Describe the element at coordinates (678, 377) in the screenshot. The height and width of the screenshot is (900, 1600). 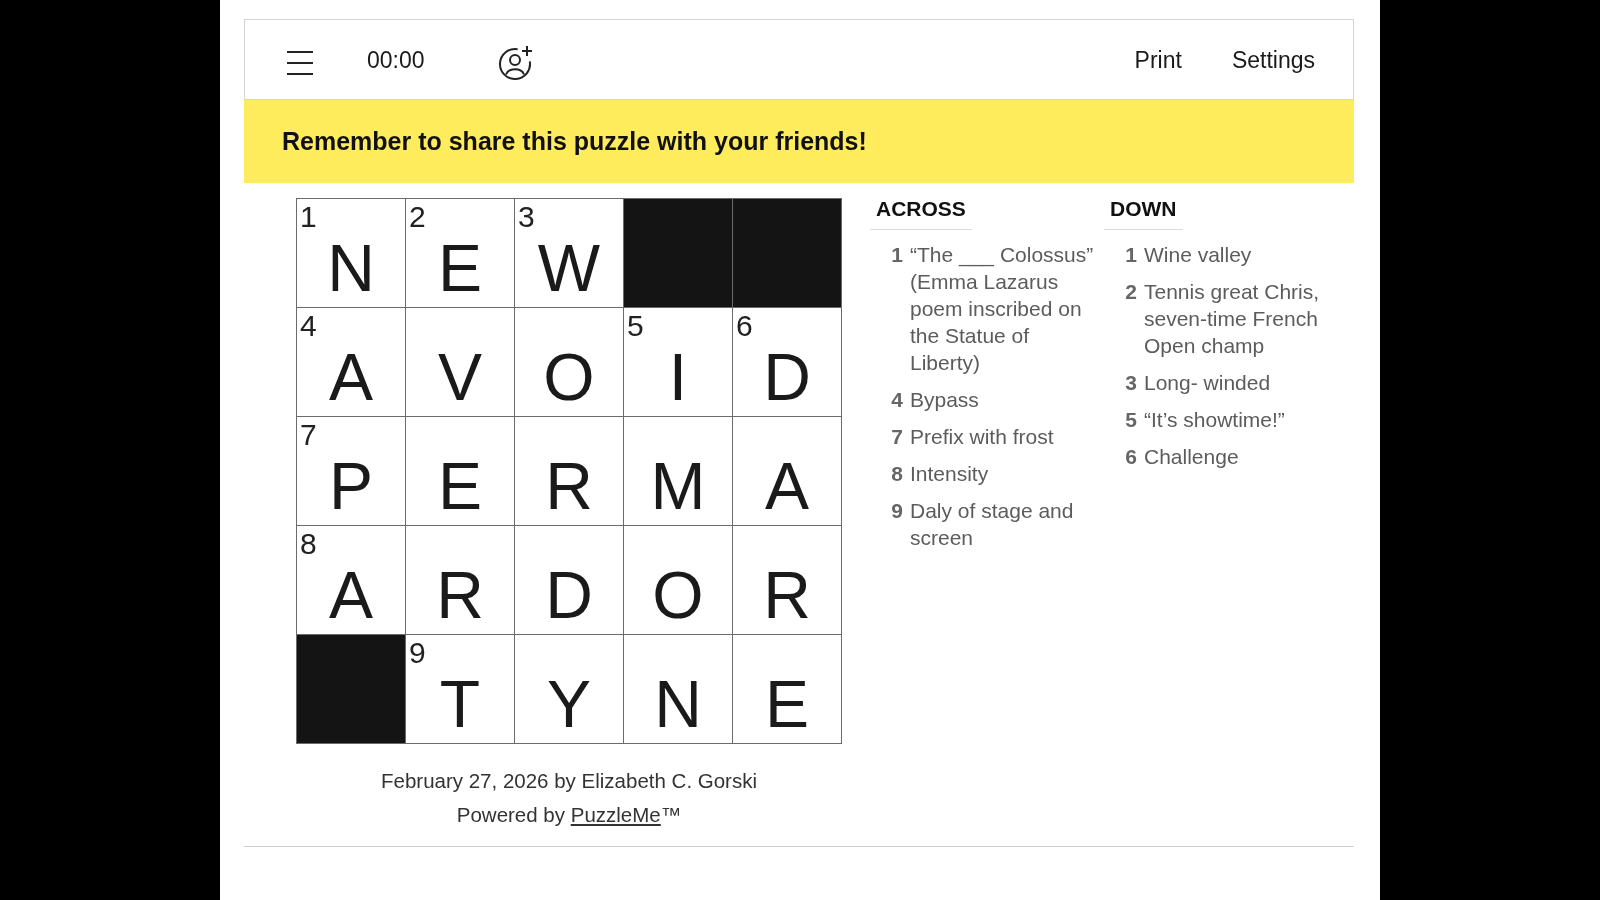
I see `cell-letter: I` at that location.